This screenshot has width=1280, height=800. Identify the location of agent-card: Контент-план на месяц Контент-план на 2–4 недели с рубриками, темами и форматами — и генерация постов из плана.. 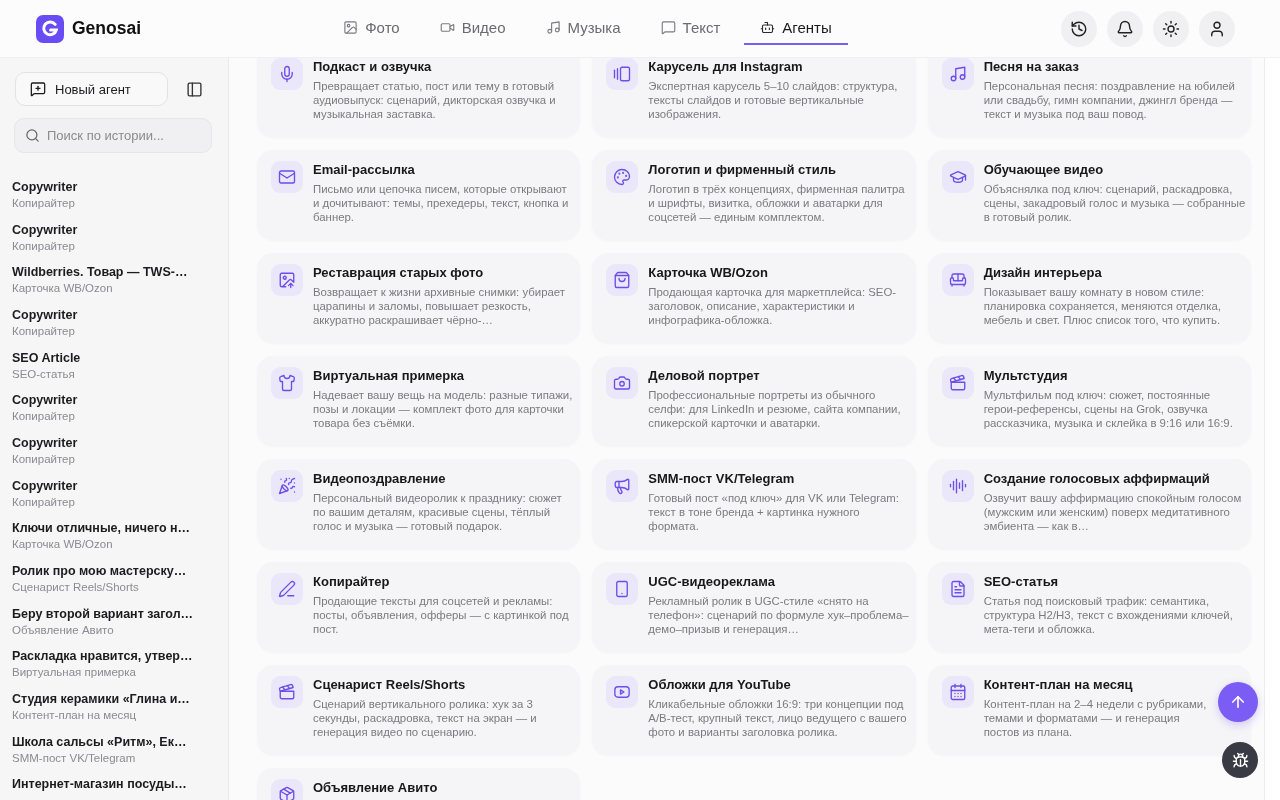
(1089, 710).